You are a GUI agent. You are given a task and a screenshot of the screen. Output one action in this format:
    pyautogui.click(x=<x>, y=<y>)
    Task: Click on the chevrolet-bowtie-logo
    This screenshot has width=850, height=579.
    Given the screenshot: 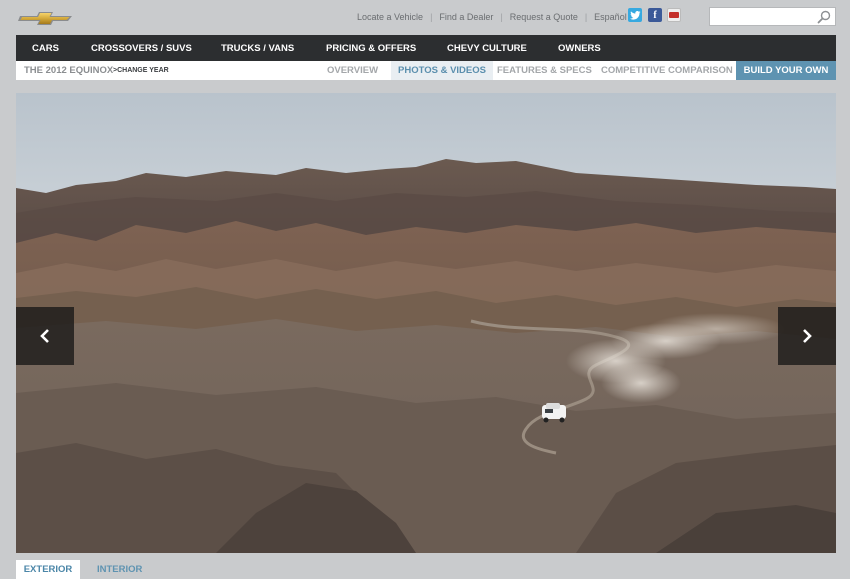 What is the action you would take?
    pyautogui.click(x=46, y=18)
    